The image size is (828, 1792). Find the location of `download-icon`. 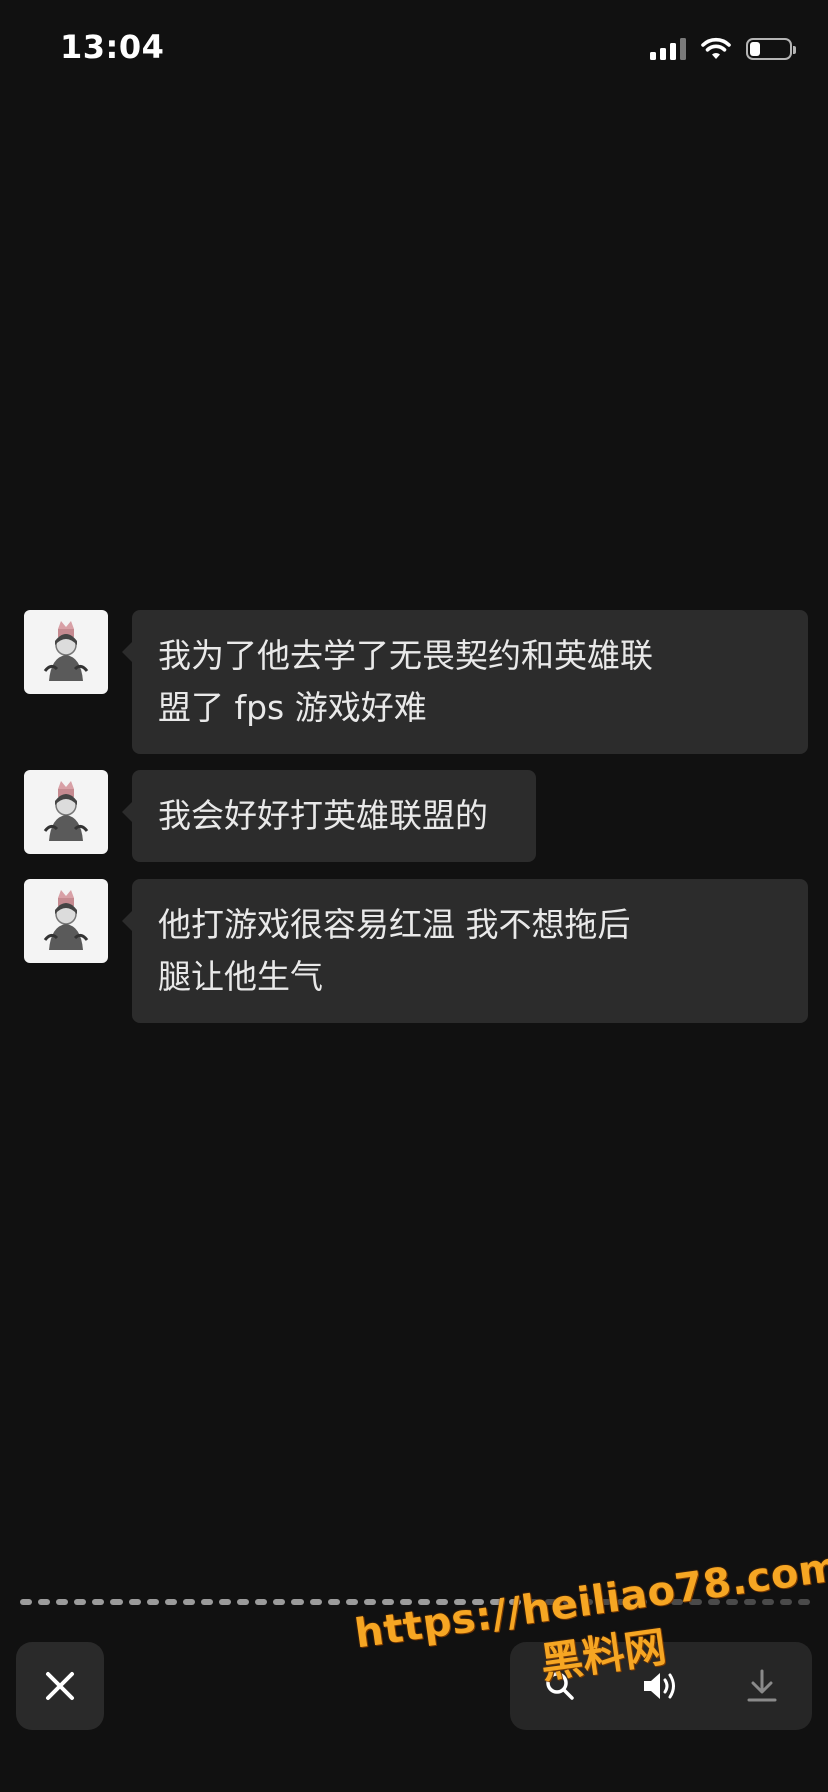

download-icon is located at coordinates (762, 1685).